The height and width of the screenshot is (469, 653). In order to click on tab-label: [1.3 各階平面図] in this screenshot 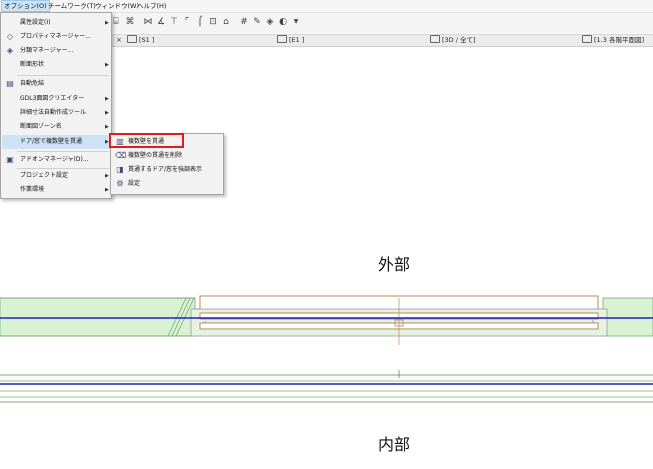, I will do `click(619, 40)`.